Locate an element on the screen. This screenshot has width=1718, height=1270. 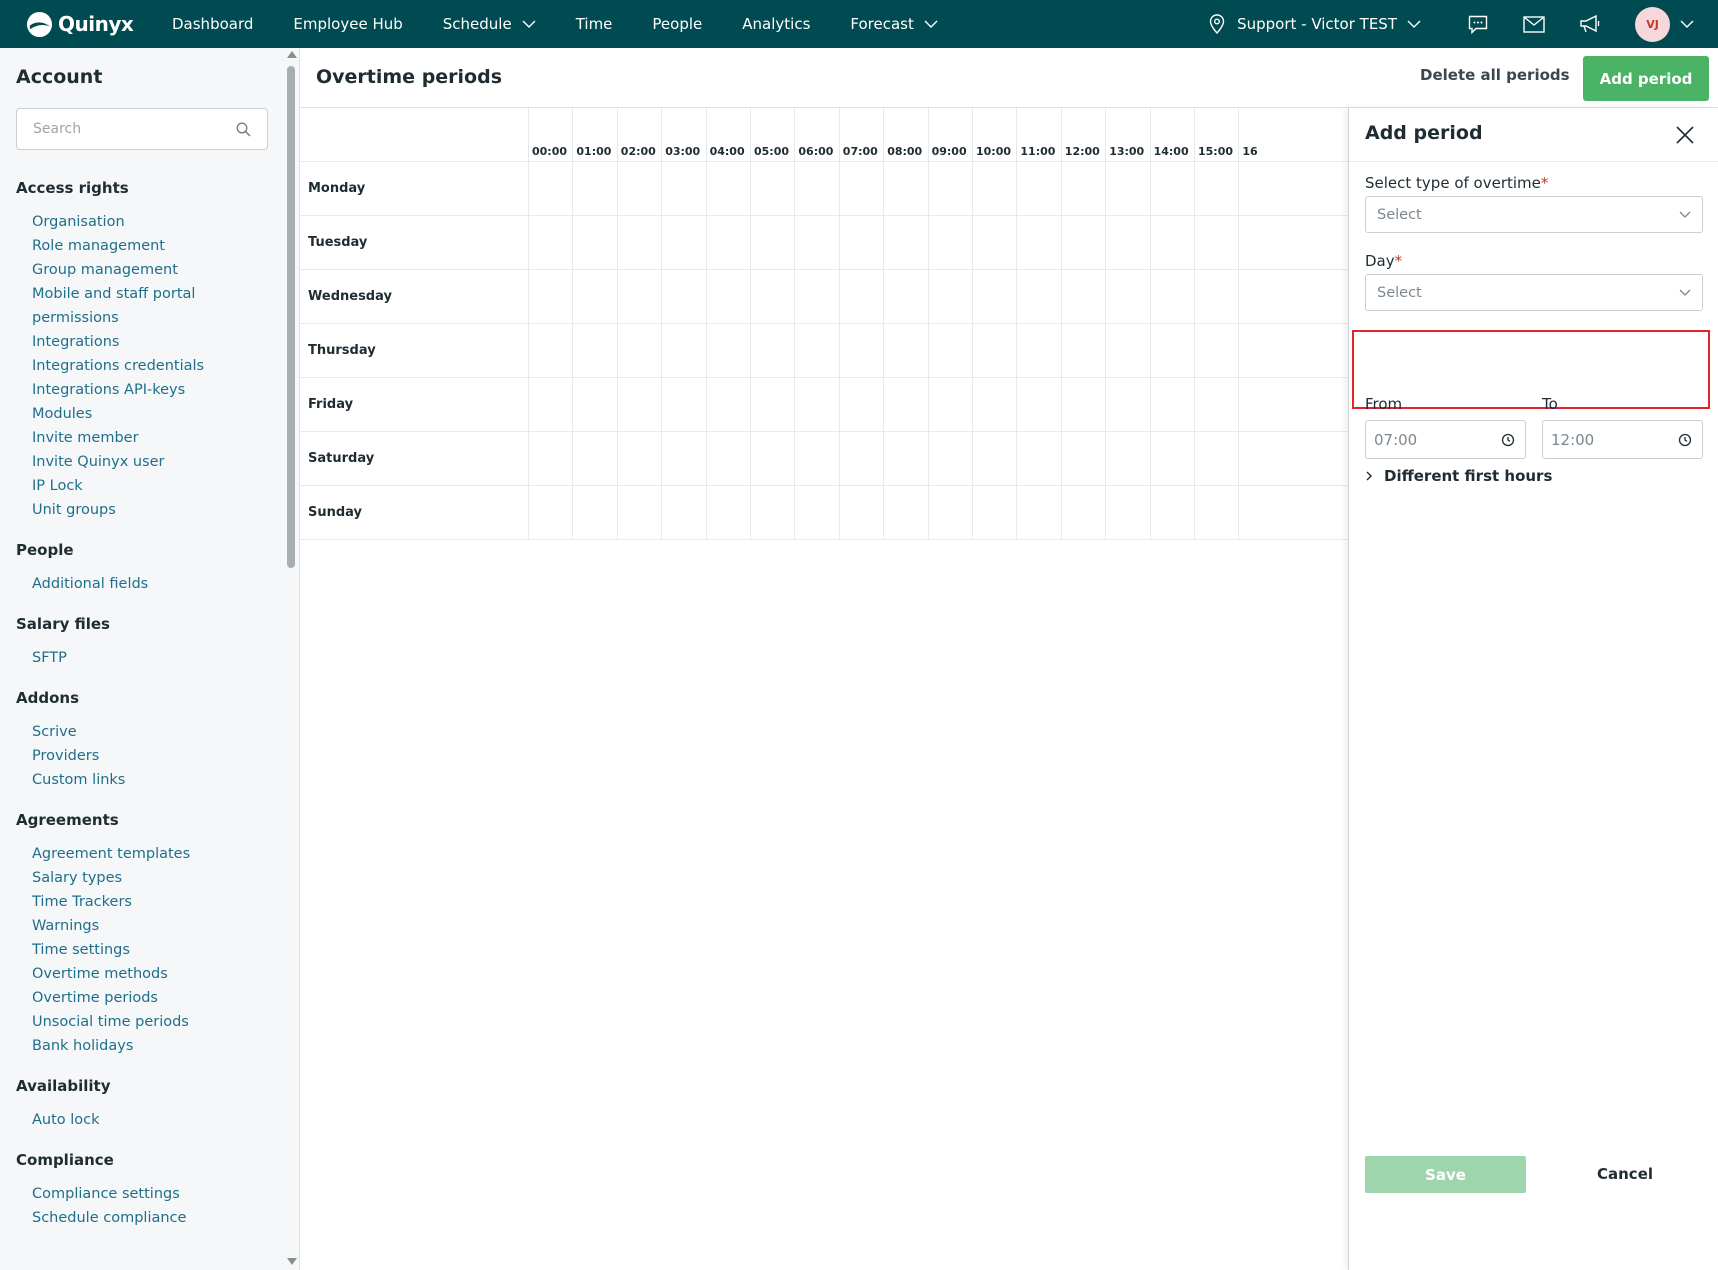
overtime-type-select: Select is located at coordinates (1534, 214).